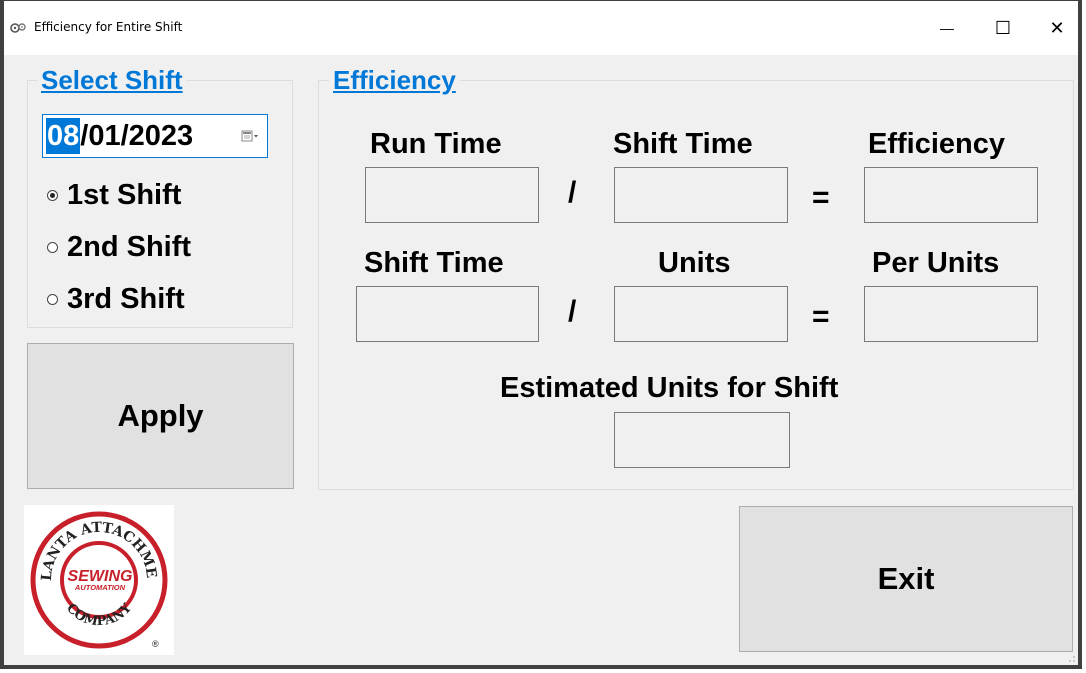 Image resolution: width=1086 pixels, height=673 pixels. What do you see at coordinates (951, 195) in the screenshot?
I see `efficiency-field` at bounding box center [951, 195].